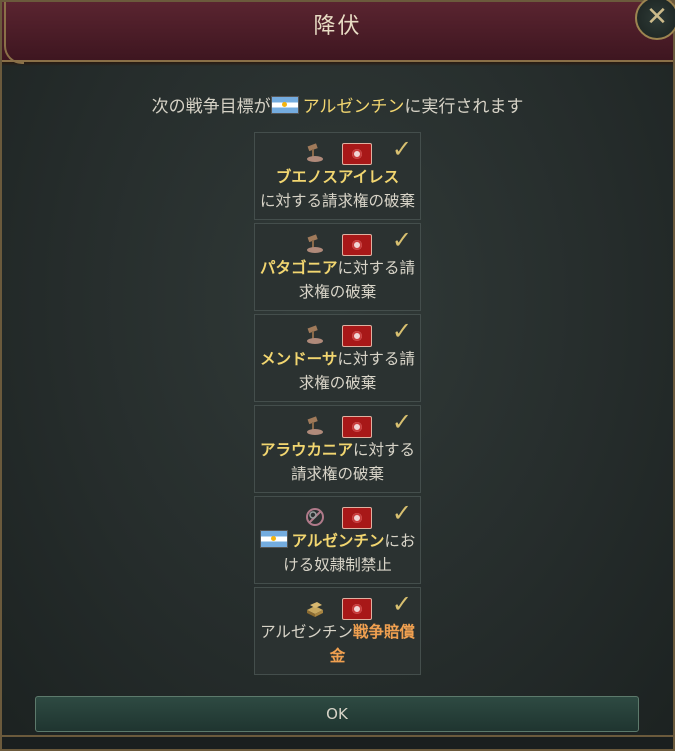 The width and height of the screenshot is (675, 751). What do you see at coordinates (315, 609) in the screenshot?
I see `gold-bars-icon` at bounding box center [315, 609].